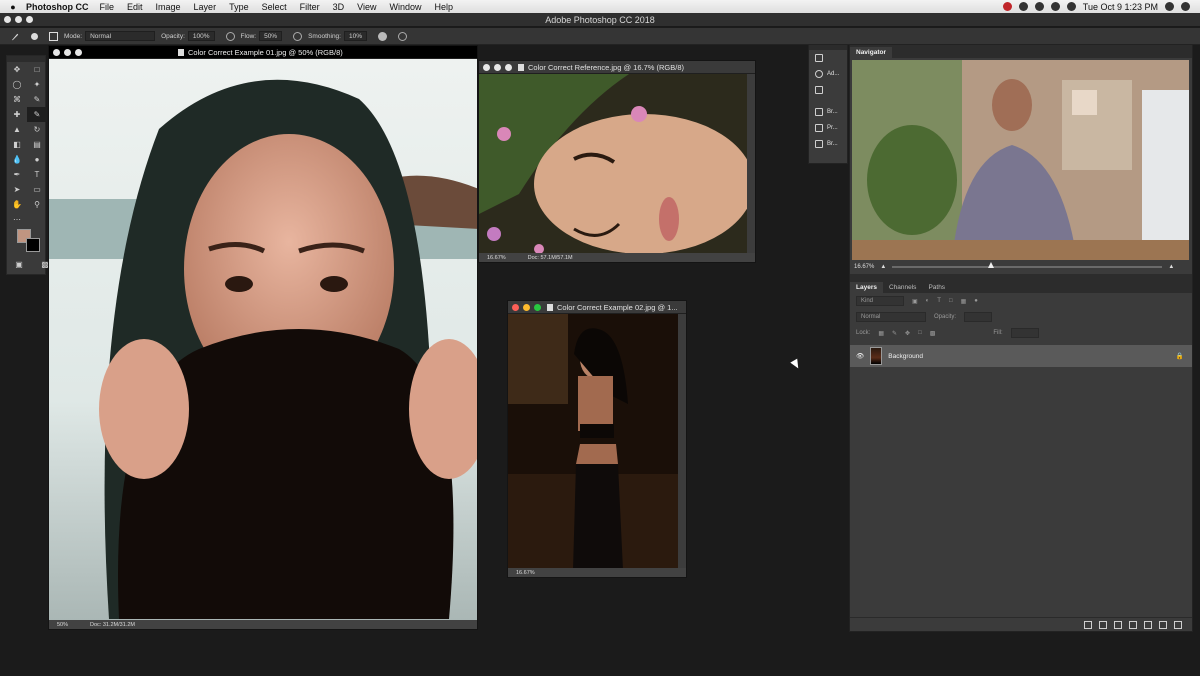 The width and height of the screenshot is (1200, 676). Describe the element at coordinates (991, 265) in the screenshot. I see `zoom-slider-knob` at that location.